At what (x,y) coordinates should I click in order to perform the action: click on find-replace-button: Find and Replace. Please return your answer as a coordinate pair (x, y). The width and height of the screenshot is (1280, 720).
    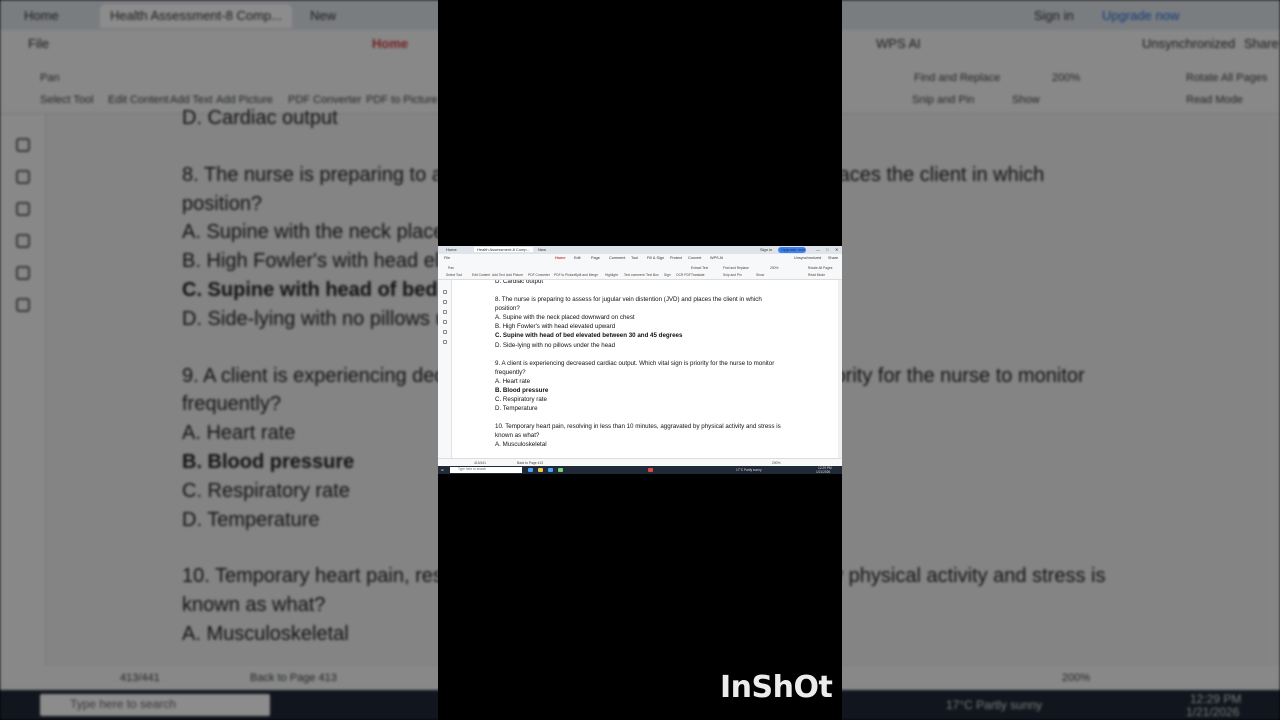
    Looking at the image, I should click on (736, 268).